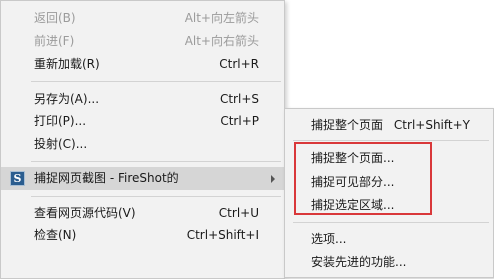 Image resolution: width=494 pixels, height=279 pixels. What do you see at coordinates (142, 213) in the screenshot?
I see `menu-item-view-source: 查看网页源代码(V) Ctrl+U` at bounding box center [142, 213].